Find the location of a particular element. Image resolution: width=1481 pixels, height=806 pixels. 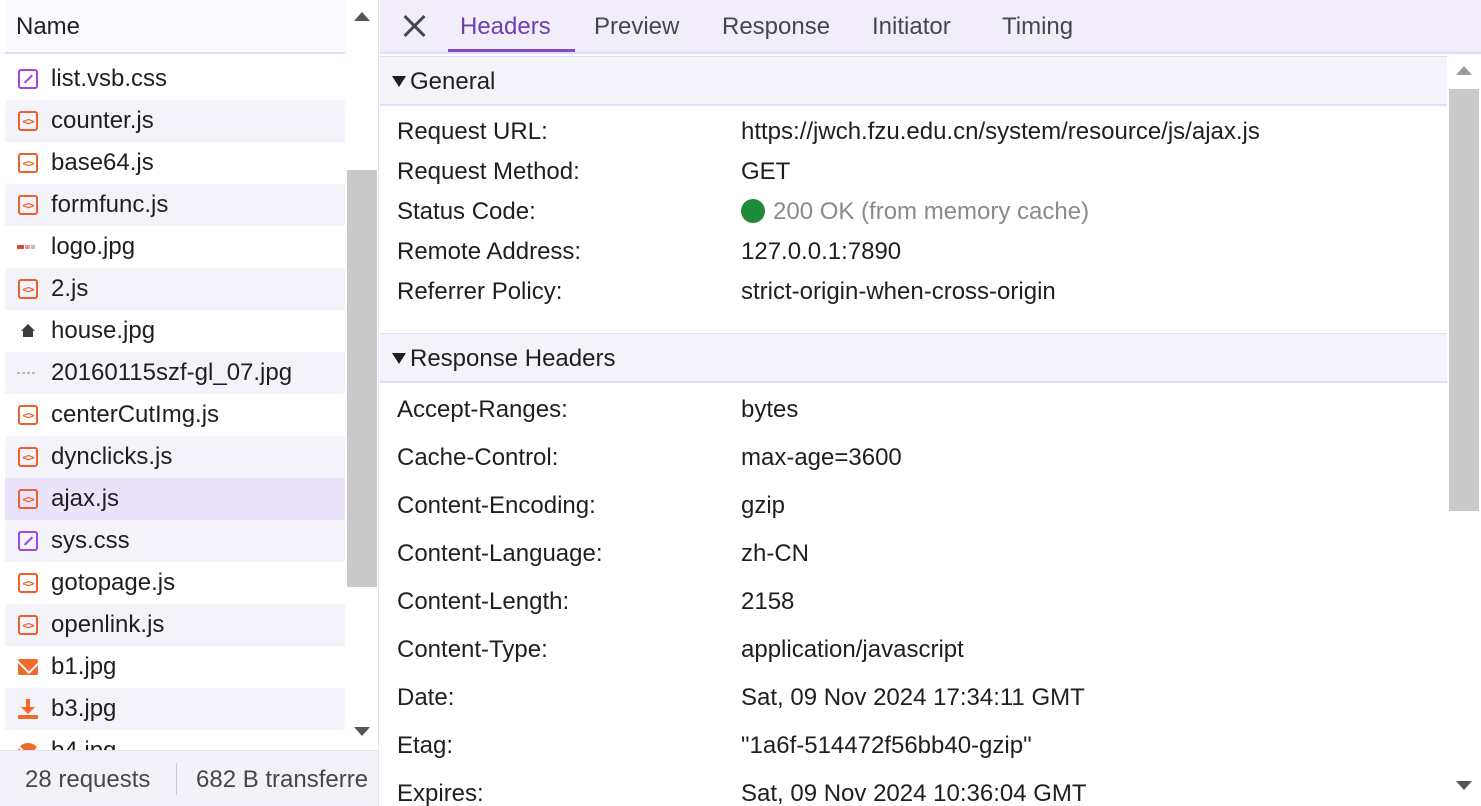

header-row: Status Code: 200 OK (from memory cache) is located at coordinates (913, 212).